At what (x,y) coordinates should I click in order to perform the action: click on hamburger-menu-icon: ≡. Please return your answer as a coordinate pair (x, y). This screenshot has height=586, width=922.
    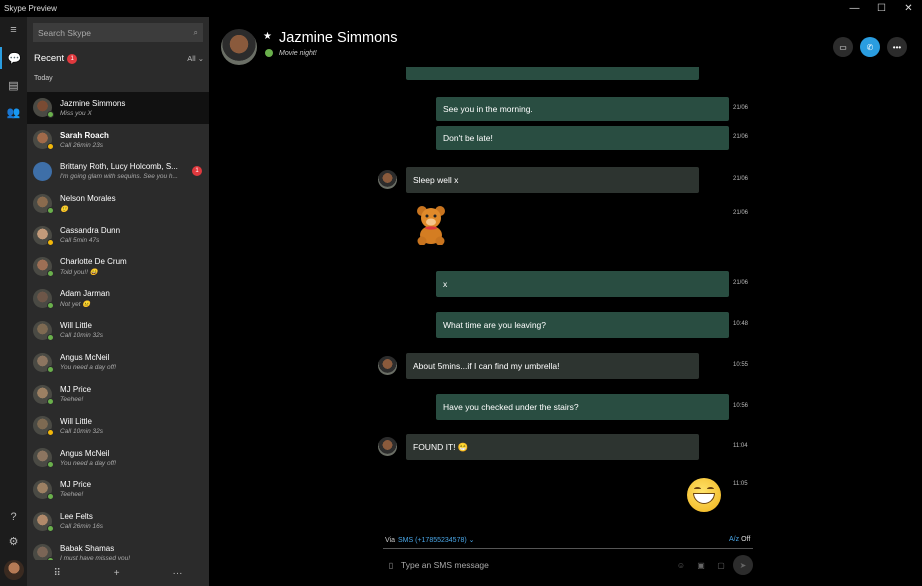
    Looking at the image, I should click on (13, 30).